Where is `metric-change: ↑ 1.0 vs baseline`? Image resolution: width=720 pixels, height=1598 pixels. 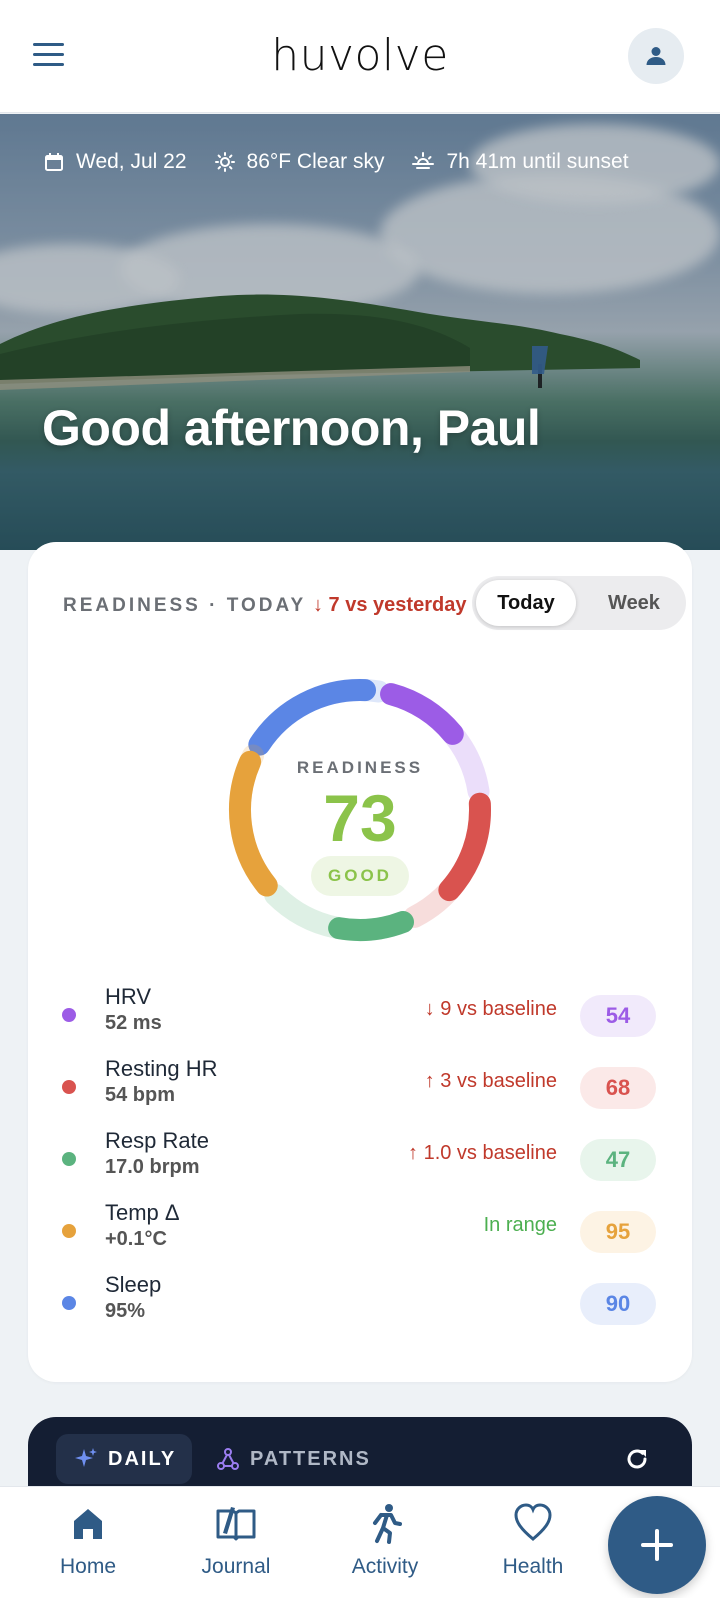 metric-change: ↑ 1.0 vs baseline is located at coordinates (482, 1153).